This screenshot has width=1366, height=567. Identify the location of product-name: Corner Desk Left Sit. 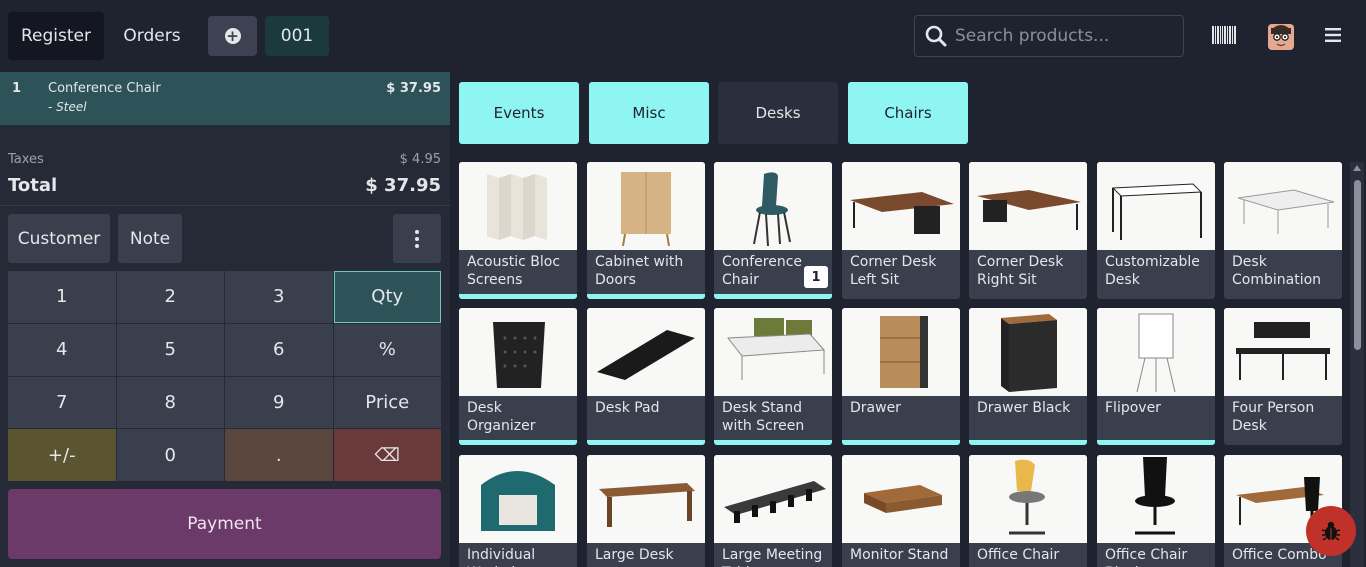
(893, 271).